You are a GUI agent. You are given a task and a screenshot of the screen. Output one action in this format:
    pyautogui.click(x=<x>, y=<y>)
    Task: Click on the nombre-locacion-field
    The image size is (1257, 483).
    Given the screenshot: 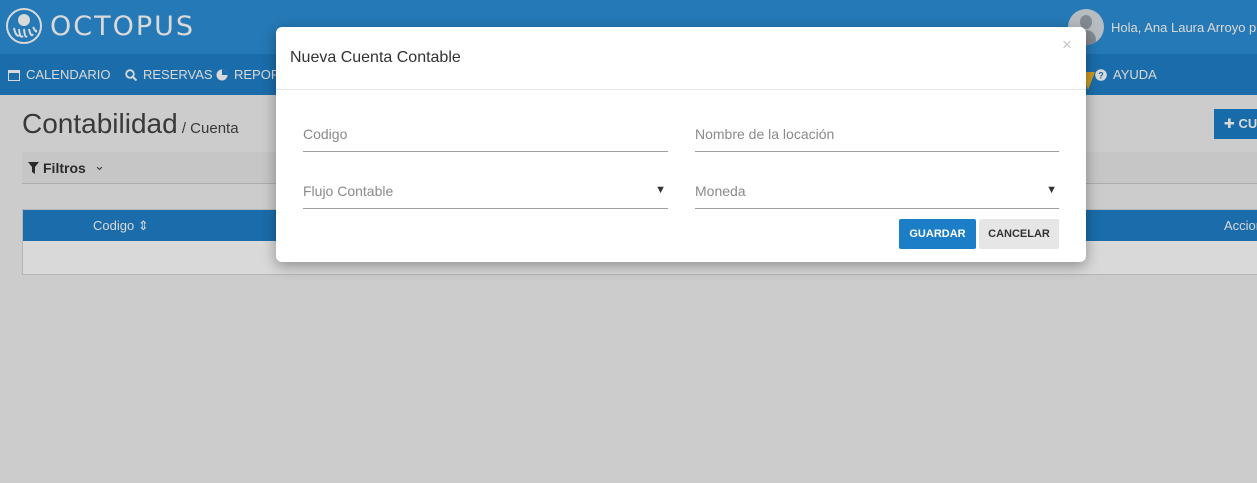 What is the action you would take?
    pyautogui.click(x=877, y=135)
    